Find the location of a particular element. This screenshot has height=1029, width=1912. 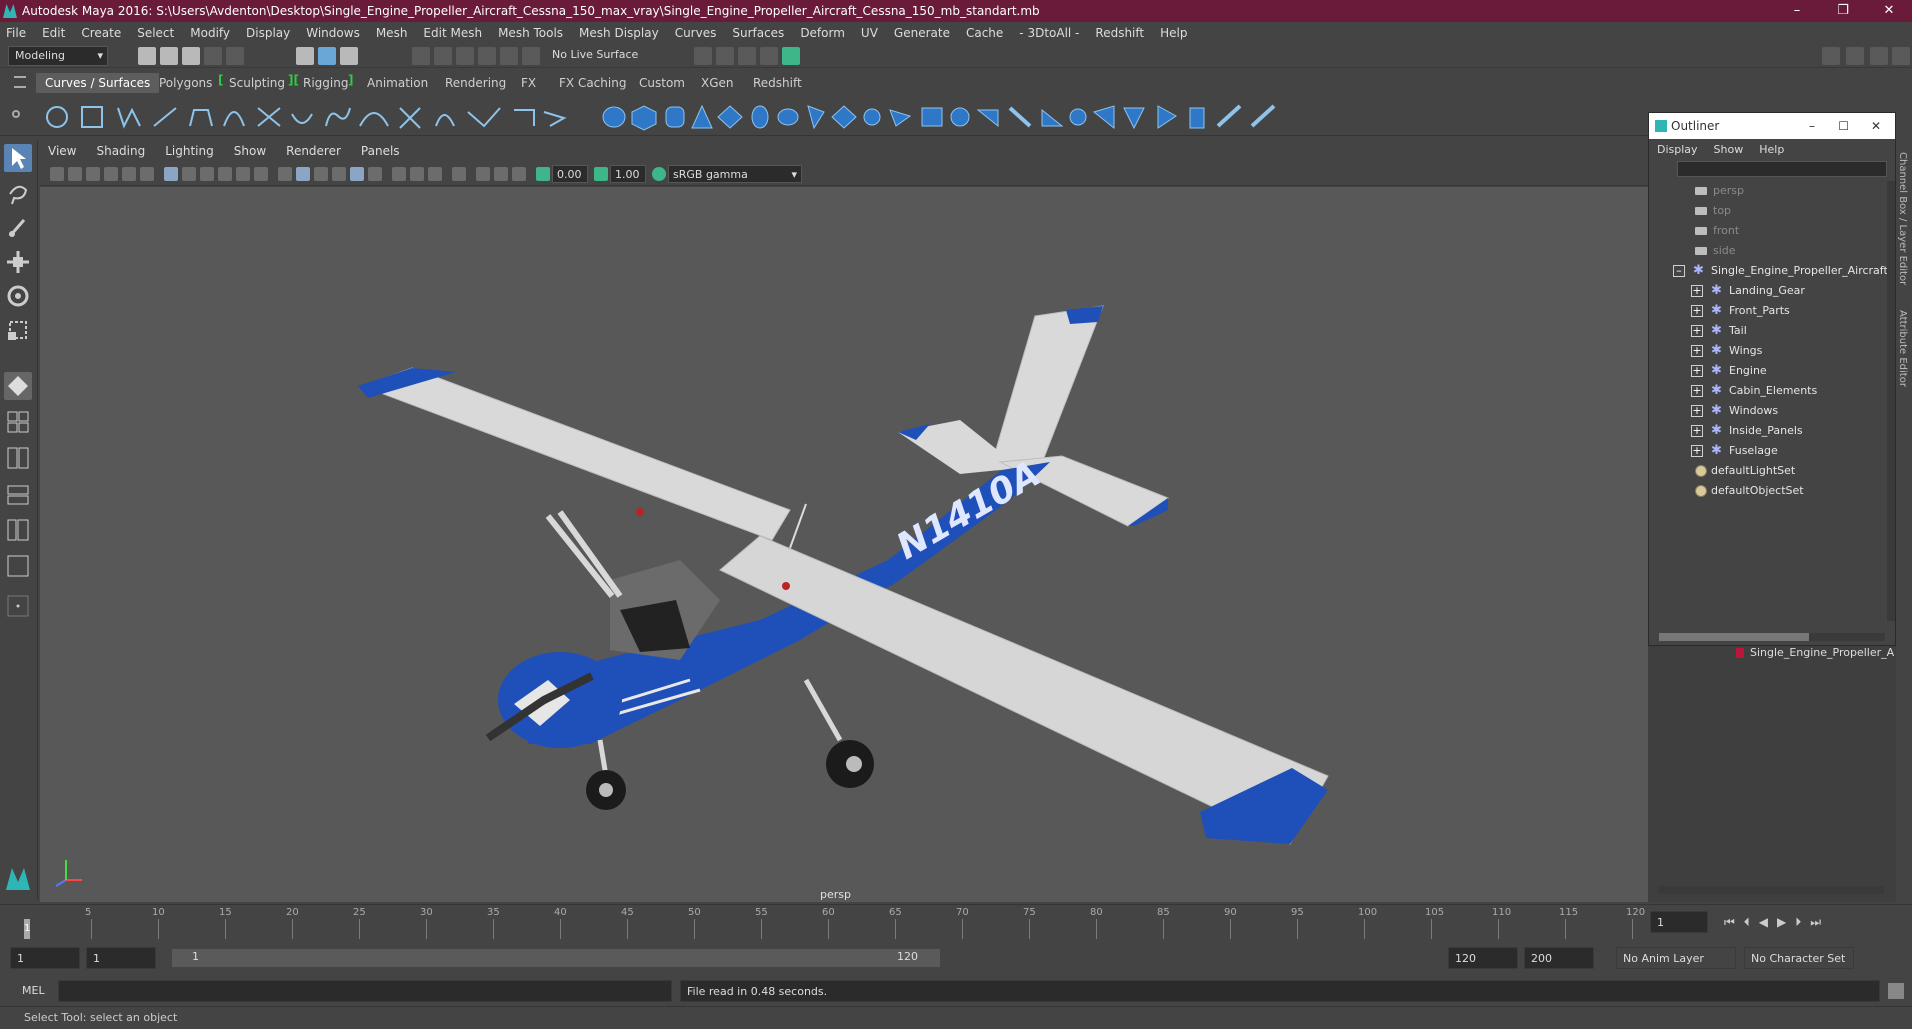

close-icon: ✕ is located at coordinates (1876, 126).